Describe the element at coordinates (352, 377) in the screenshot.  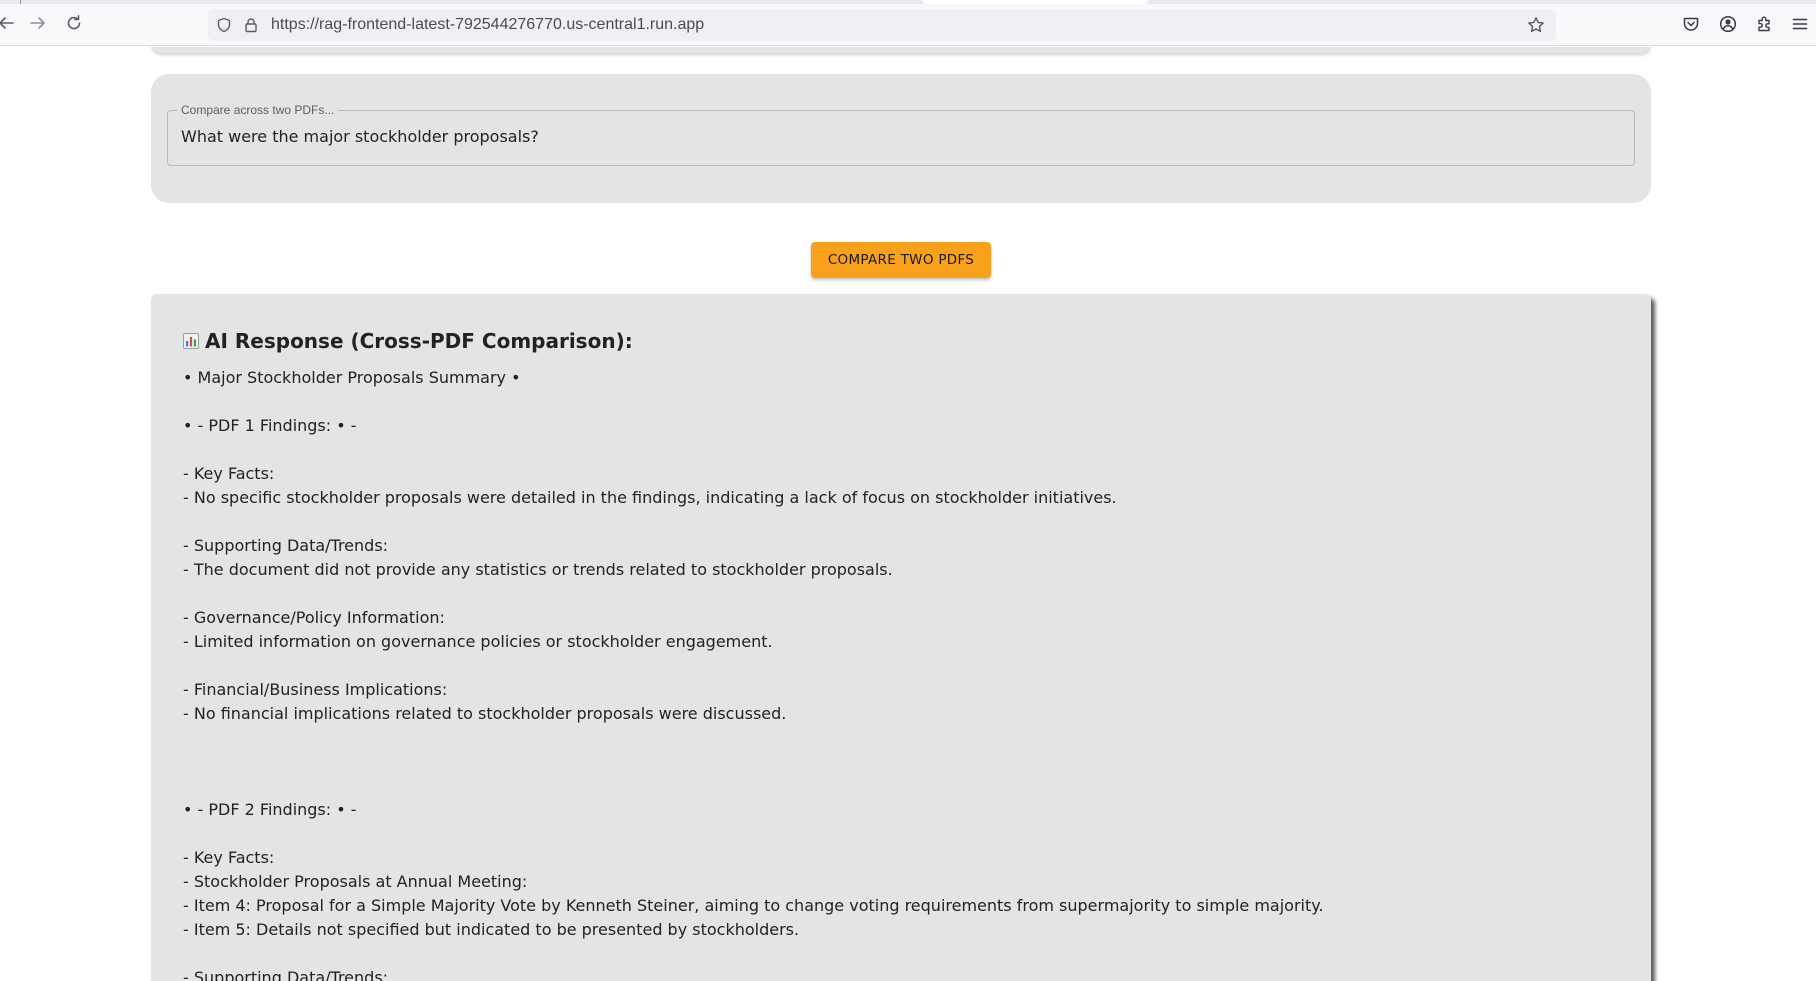
I see `response-line: • Major Stockholder Proposals Summary •` at that location.